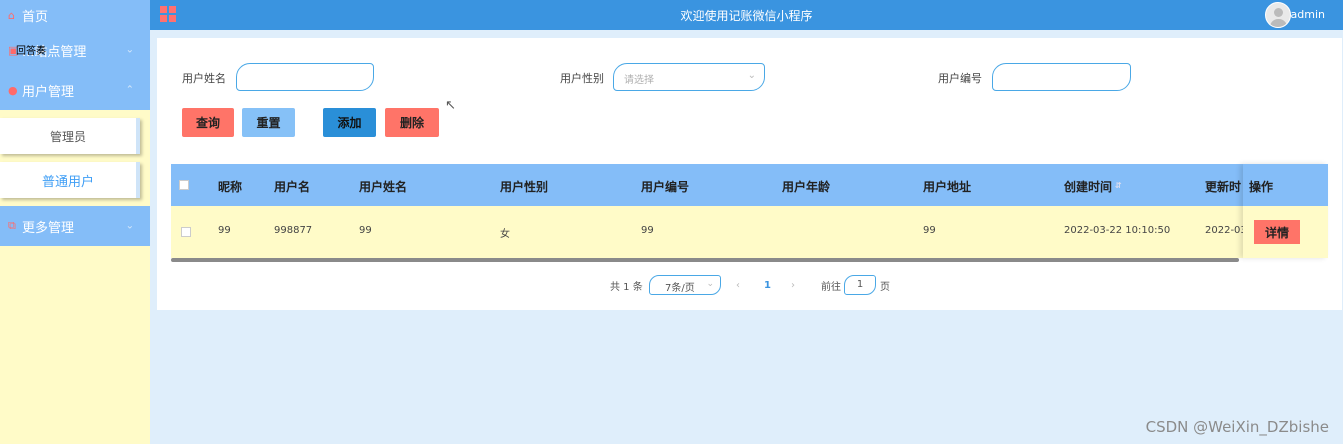  What do you see at coordinates (1285, 185) in the screenshot?
I see `col-operation: 操作` at bounding box center [1285, 185].